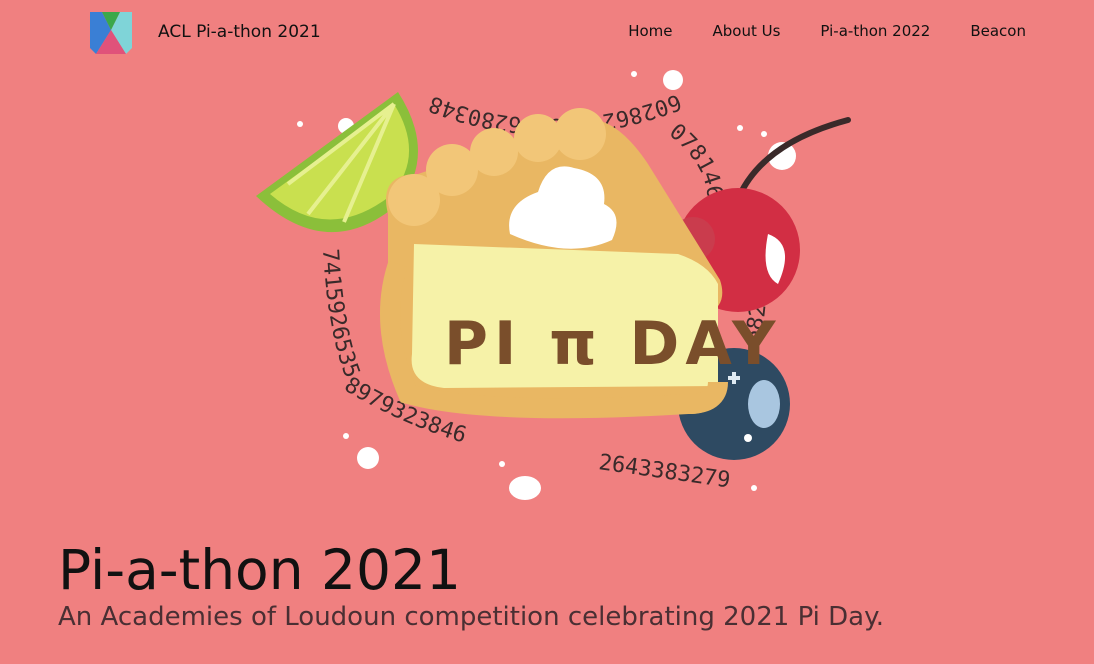  Describe the element at coordinates (239, 32) in the screenshot. I see `brand-title: ACL Pi-a-thon 2021` at that location.